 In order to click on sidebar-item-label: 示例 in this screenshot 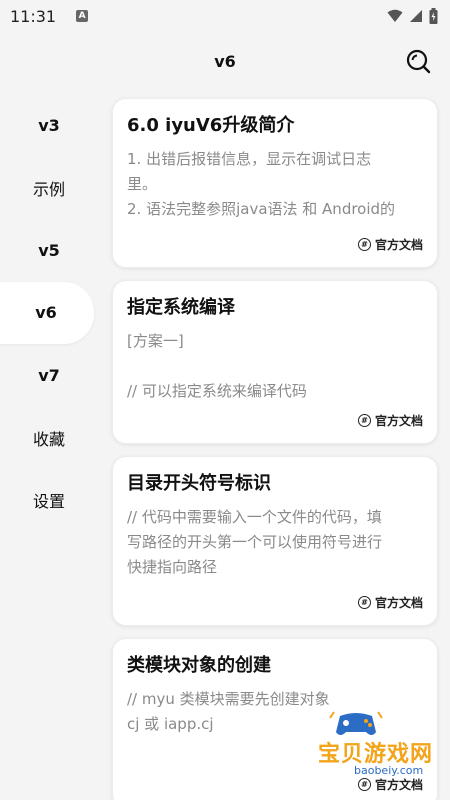, I will do `click(48, 189)`.